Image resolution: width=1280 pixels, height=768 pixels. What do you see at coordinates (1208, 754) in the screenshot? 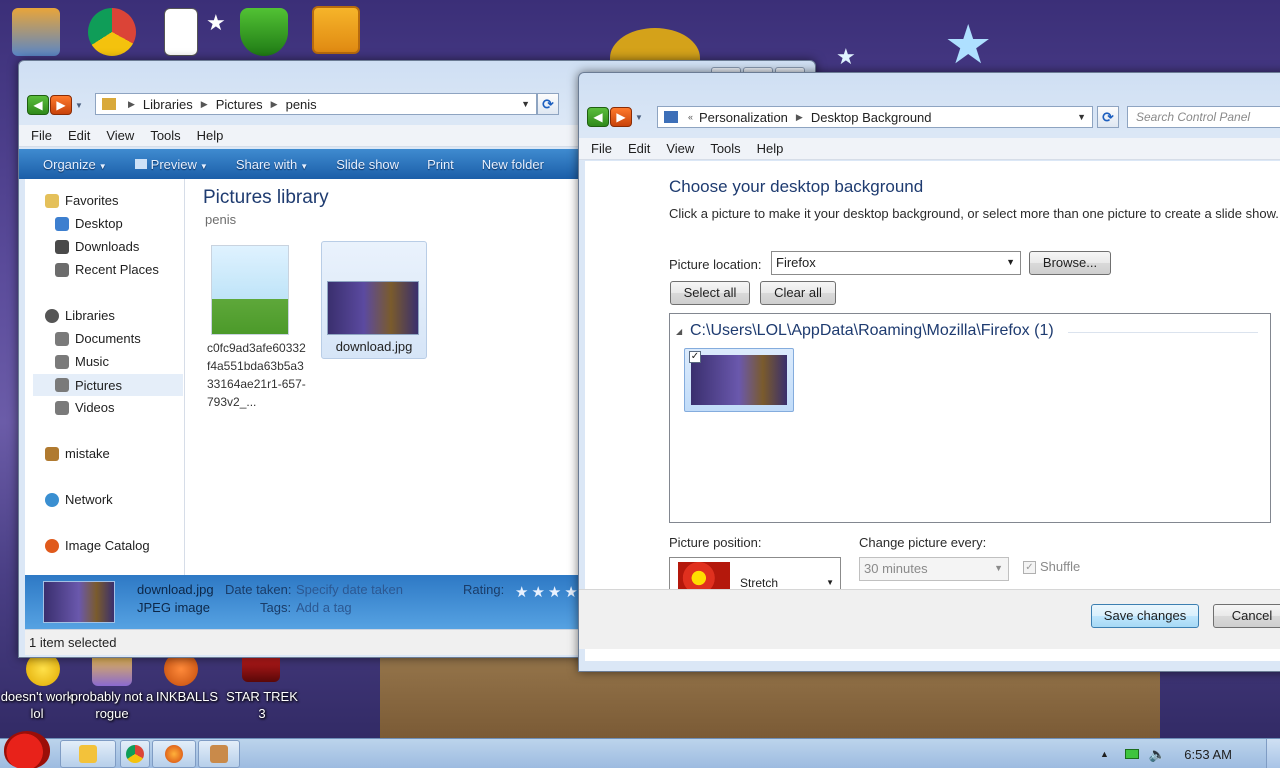
I see `clock: 6:53 AM` at bounding box center [1208, 754].